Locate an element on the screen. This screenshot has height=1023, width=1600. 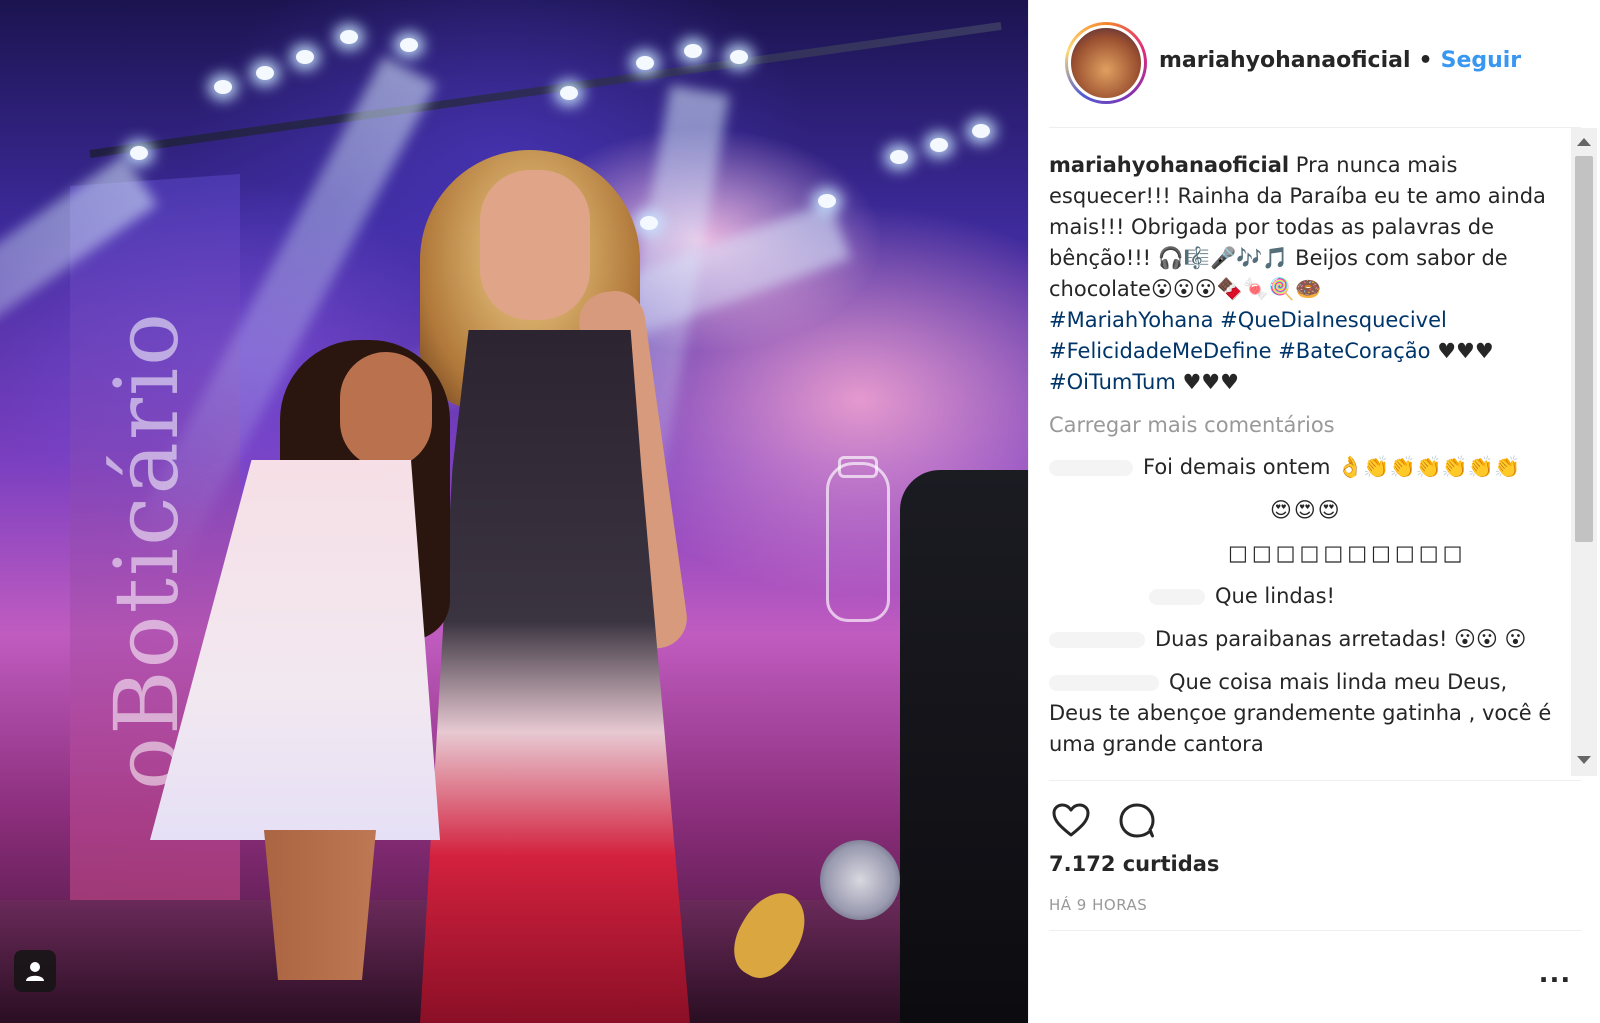
comment-item: Que lindas! is located at coordinates (1303, 596).